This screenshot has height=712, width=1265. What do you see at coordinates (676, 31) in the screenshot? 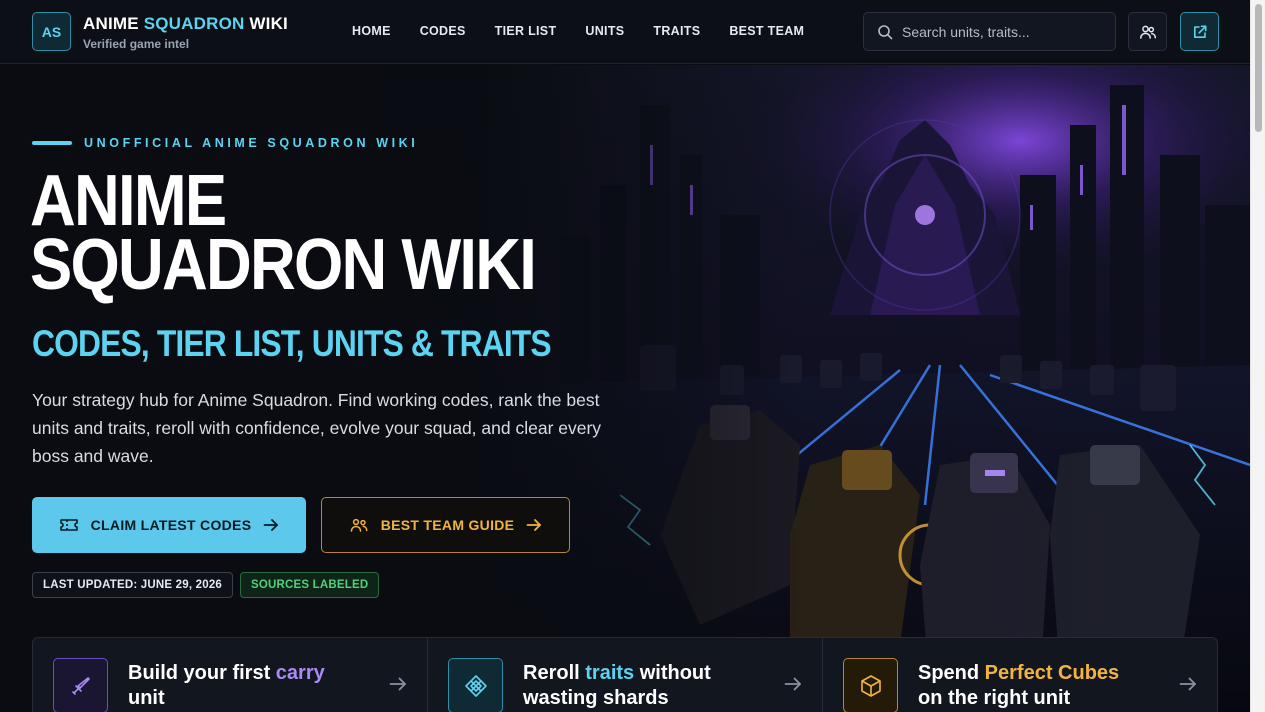
I see `nav-traits: TRAITS` at bounding box center [676, 31].